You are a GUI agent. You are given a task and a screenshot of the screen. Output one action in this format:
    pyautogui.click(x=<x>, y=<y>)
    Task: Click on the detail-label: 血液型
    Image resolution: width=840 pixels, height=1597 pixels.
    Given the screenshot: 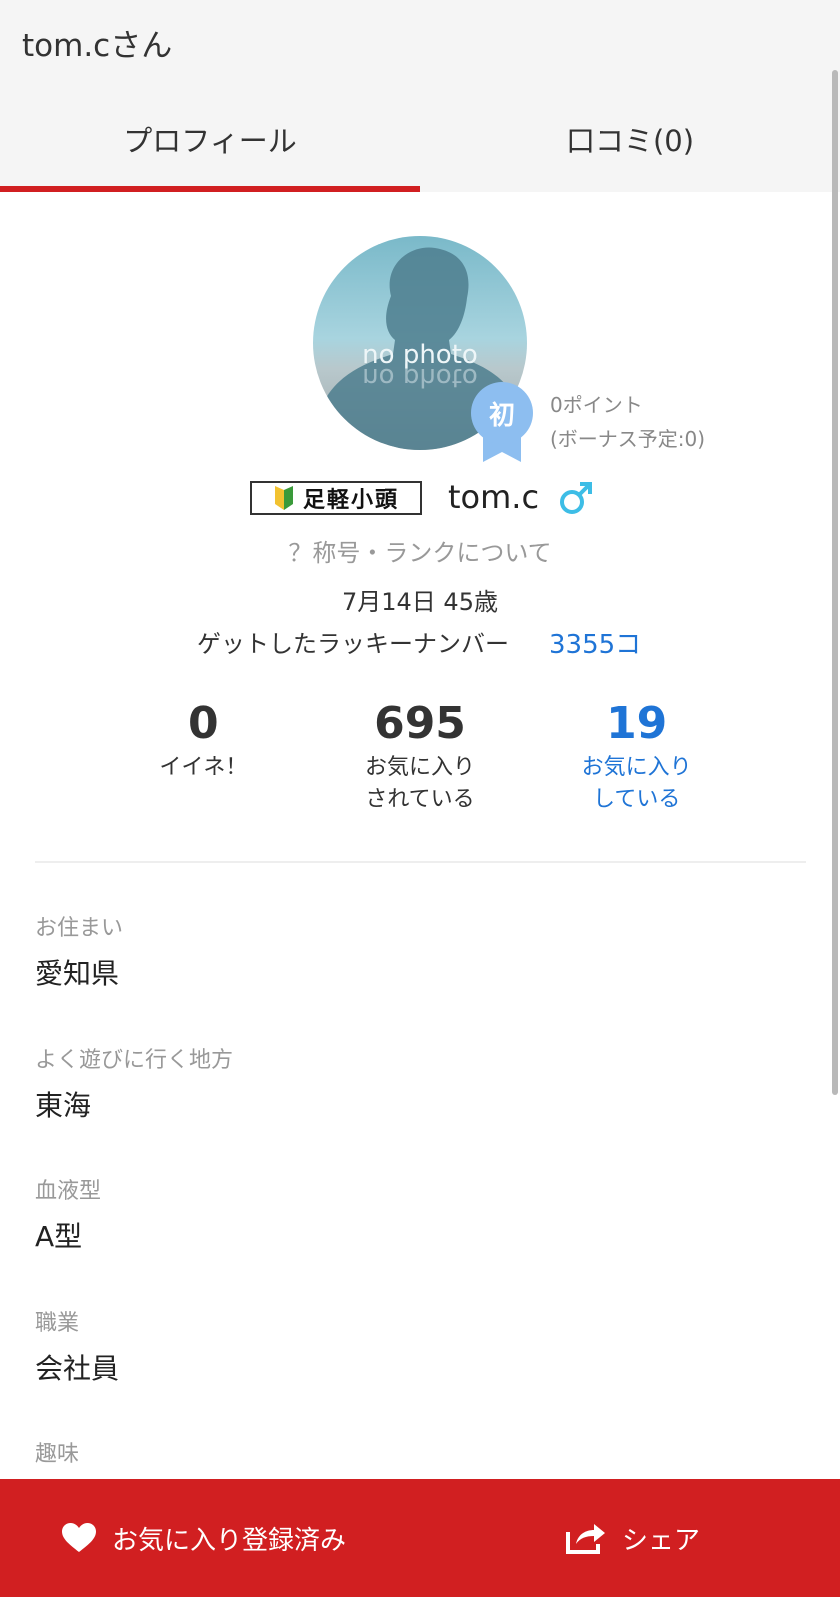 What is the action you would take?
    pyautogui.click(x=68, y=1191)
    